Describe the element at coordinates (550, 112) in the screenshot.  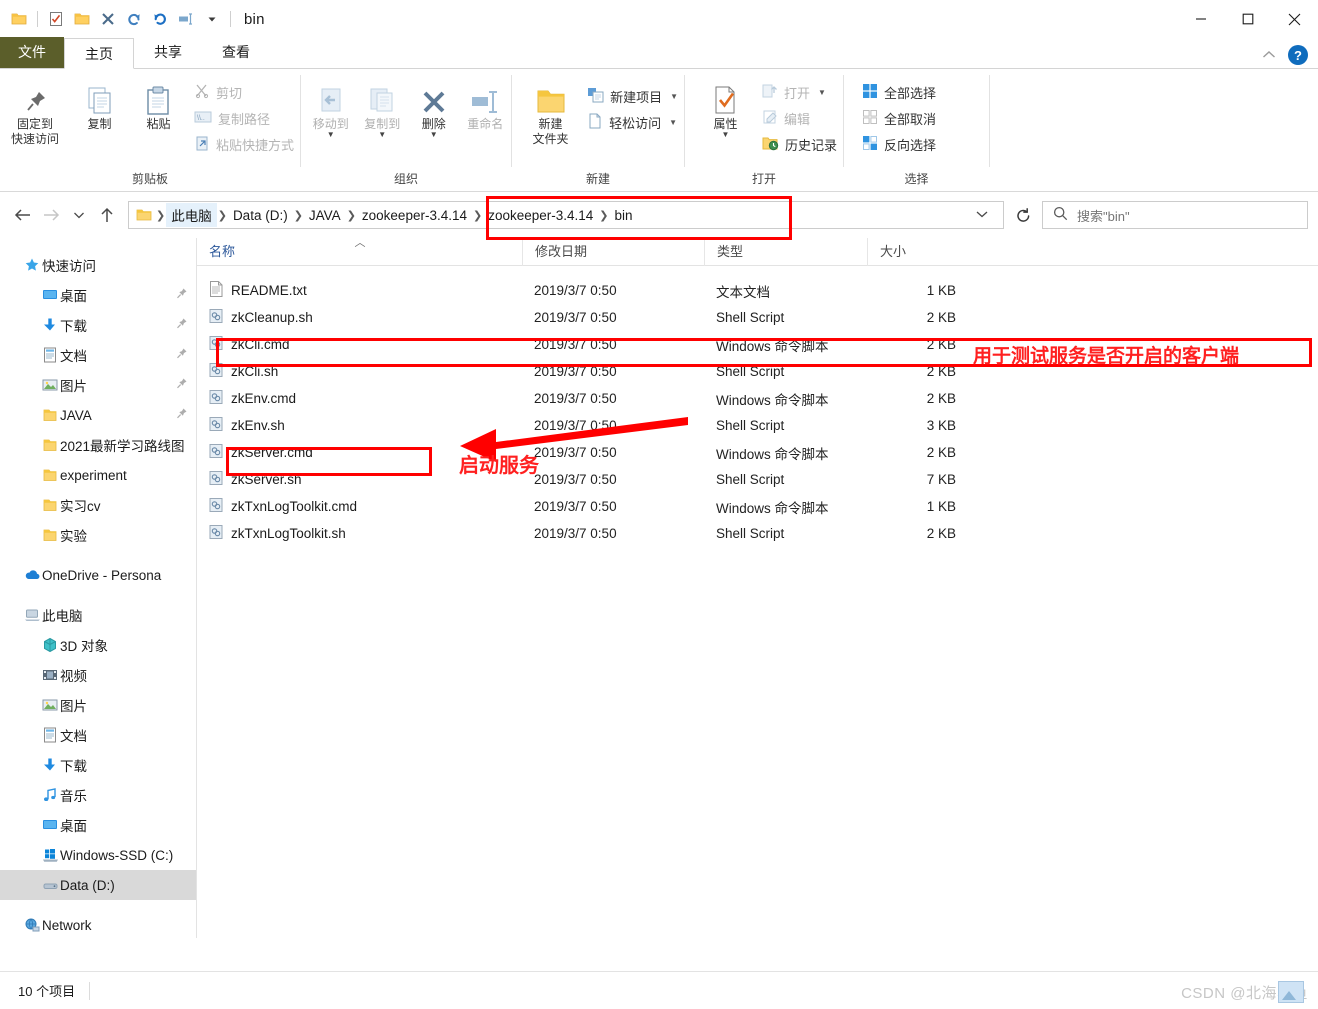
I see `new-folder-button: 新建 文件夹` at that location.